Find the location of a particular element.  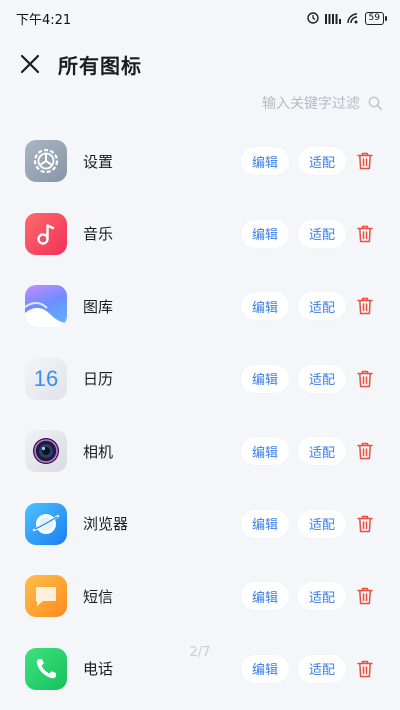

app-name: 电话 is located at coordinates (98, 669).